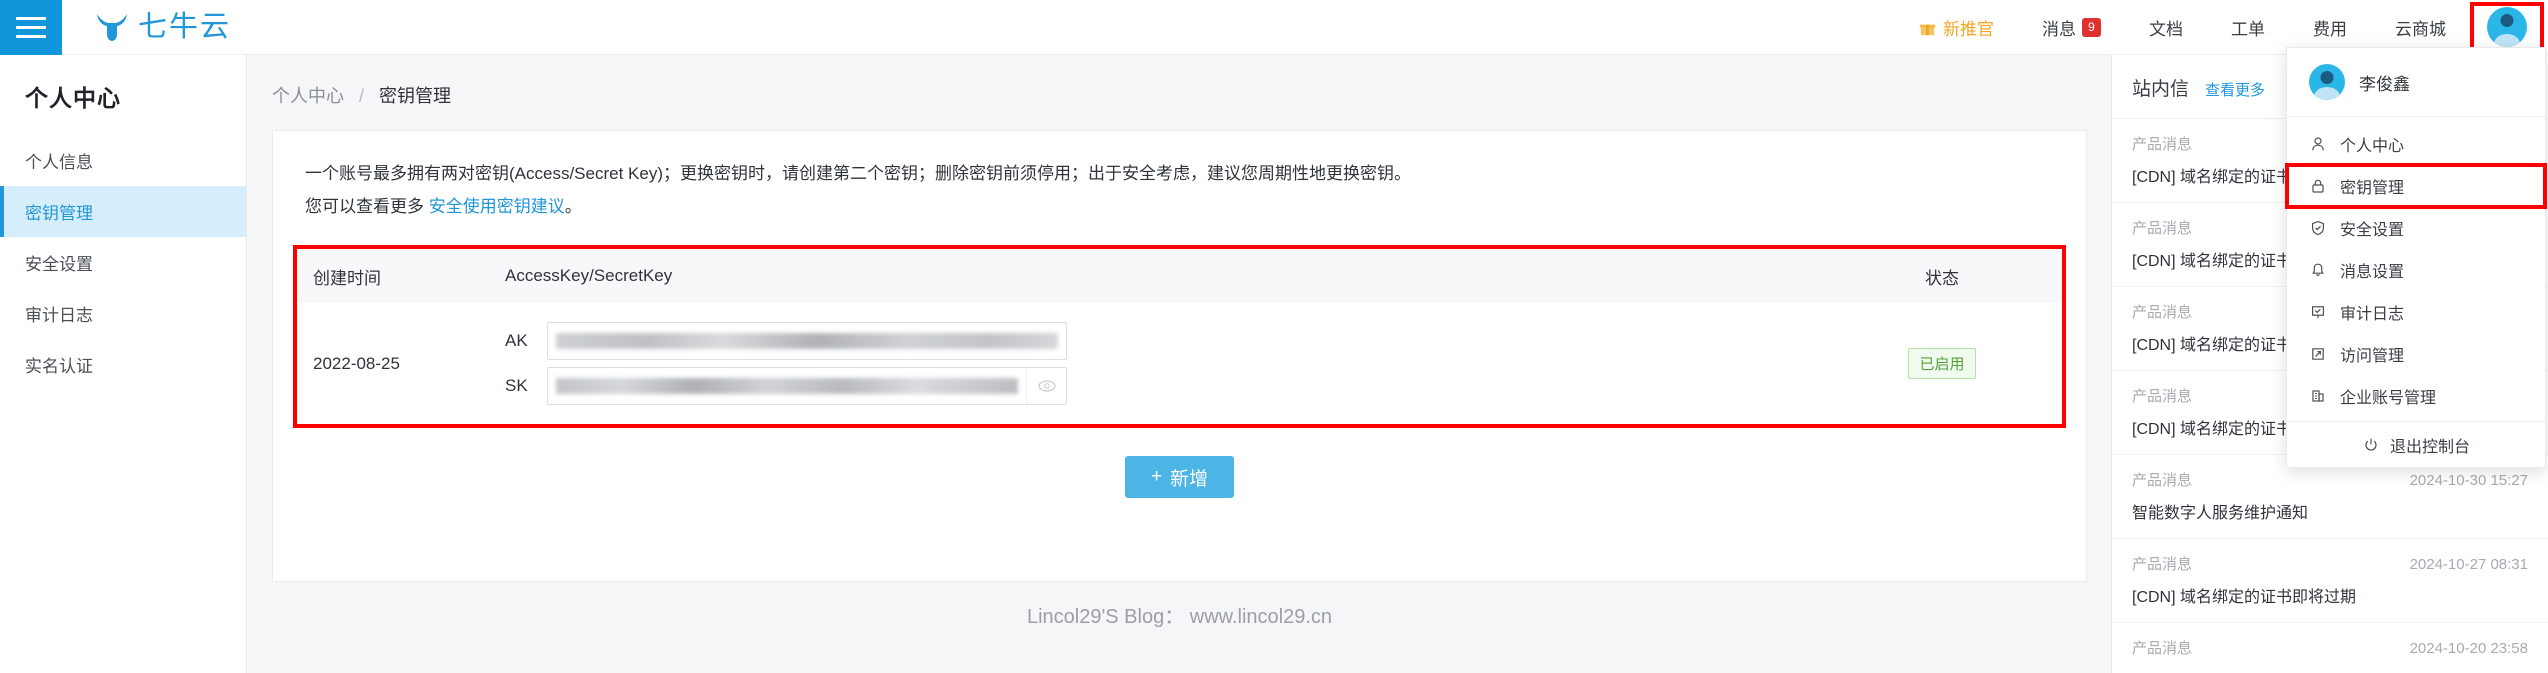  I want to click on building-icon, so click(2318, 396).